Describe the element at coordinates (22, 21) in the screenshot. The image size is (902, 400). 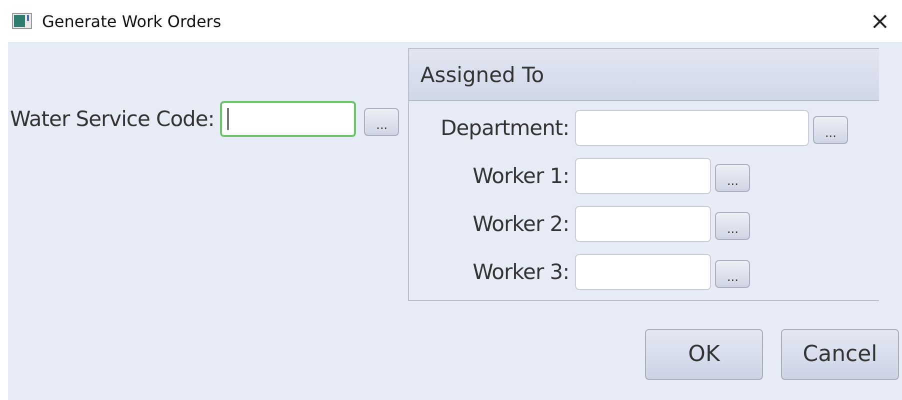
I see `app-icon` at that location.